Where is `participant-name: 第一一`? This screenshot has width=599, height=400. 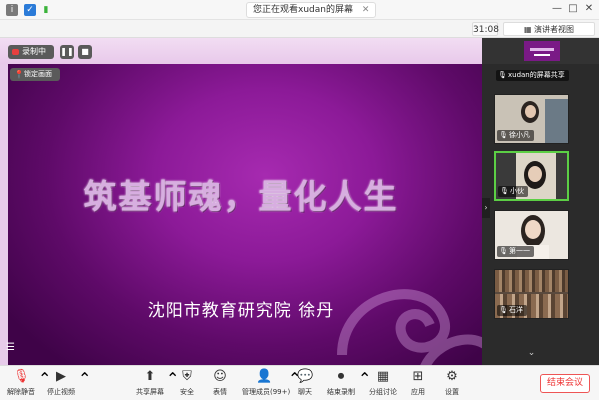
participant-name: 第一一 is located at coordinates (519, 251).